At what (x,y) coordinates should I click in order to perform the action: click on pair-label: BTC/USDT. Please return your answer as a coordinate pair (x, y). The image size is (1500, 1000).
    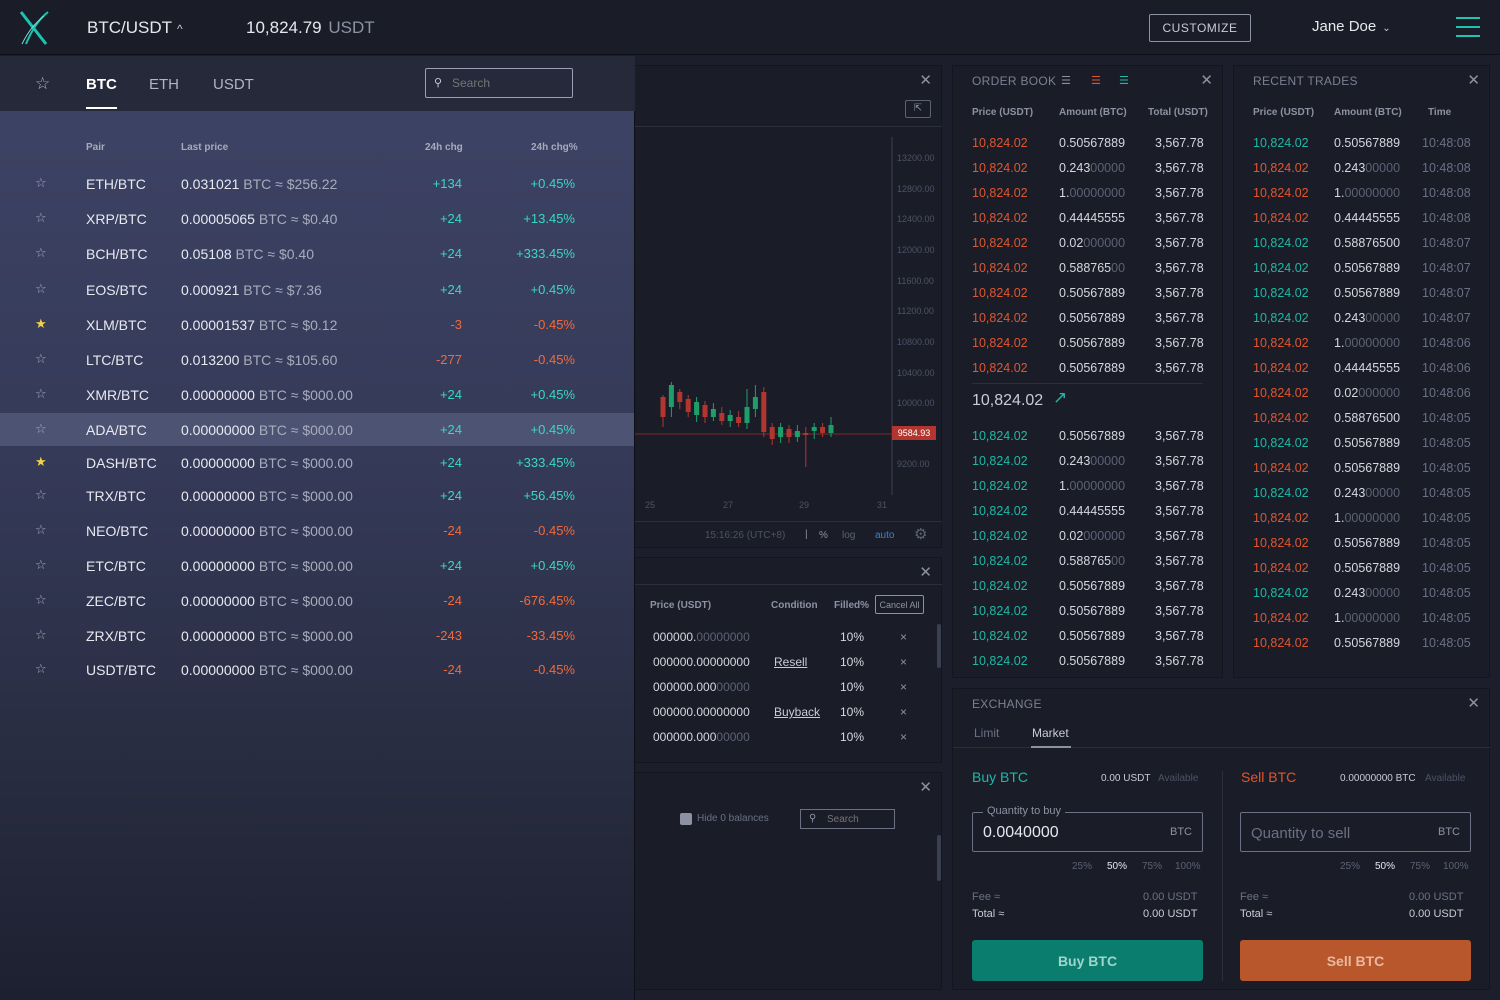
    Looking at the image, I should click on (129, 27).